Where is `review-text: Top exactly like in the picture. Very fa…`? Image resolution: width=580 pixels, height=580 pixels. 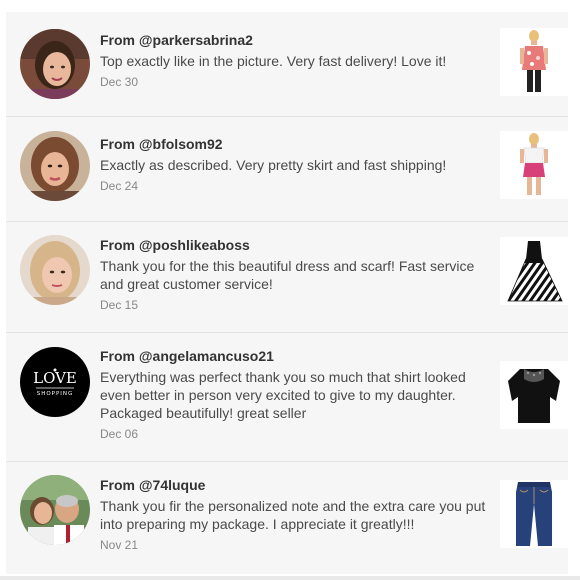
review-text: Top exactly like in the picture. Very fa… is located at coordinates (273, 61).